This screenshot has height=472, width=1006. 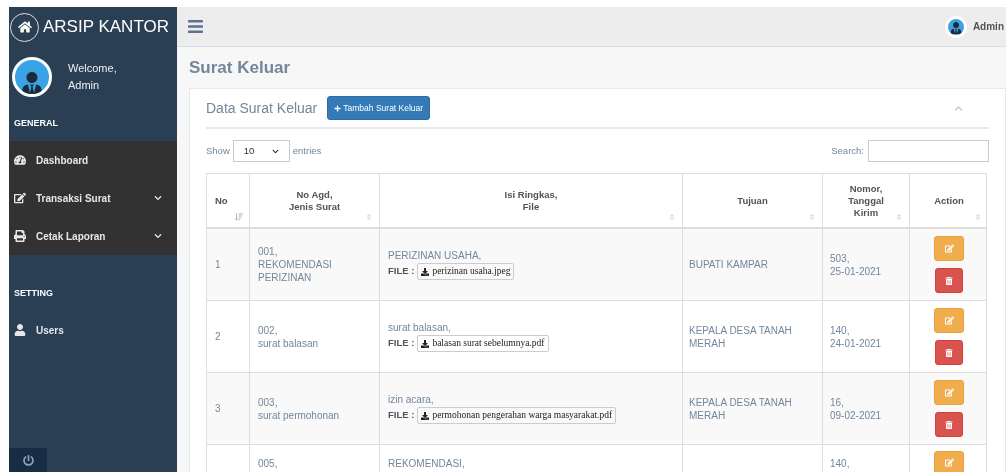 I want to click on collapse-icon, so click(x=958, y=108).